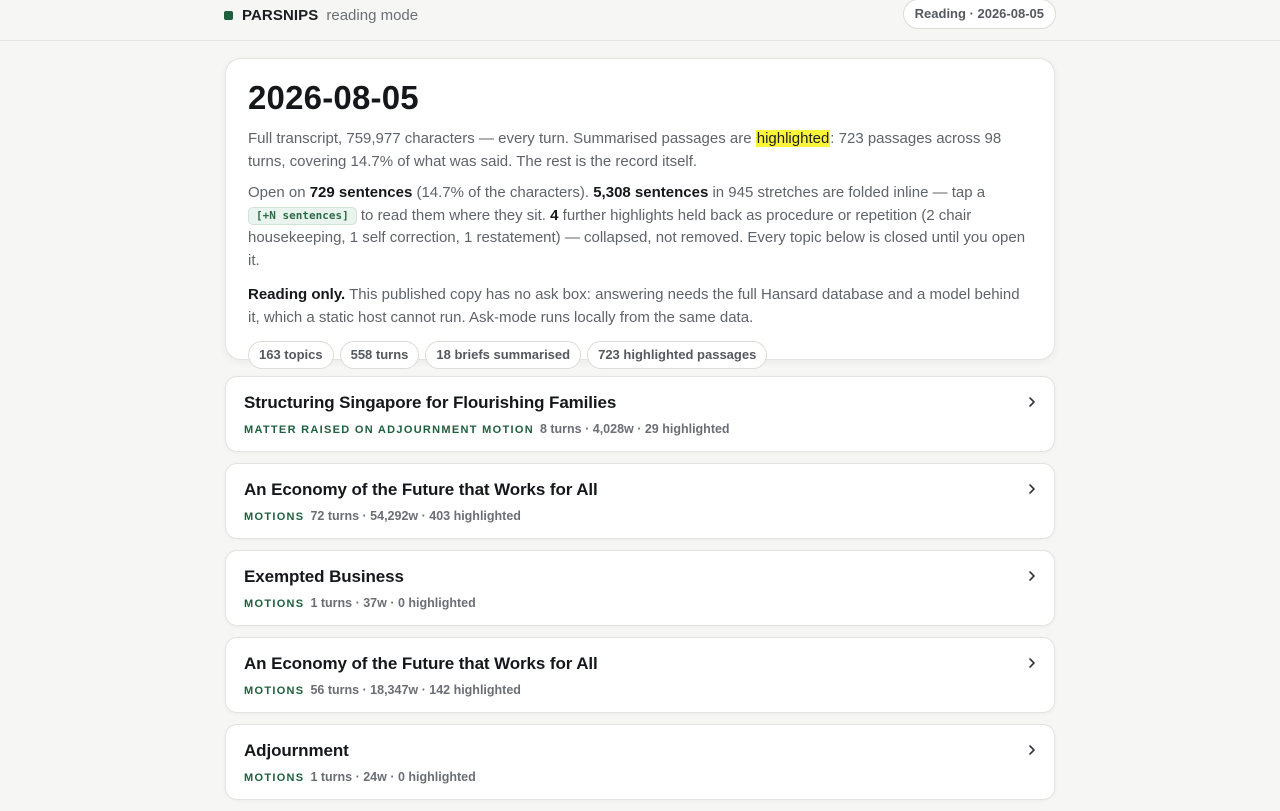 The width and height of the screenshot is (1280, 811). What do you see at coordinates (324, 576) in the screenshot?
I see `topic-title: Exempted Business` at bounding box center [324, 576].